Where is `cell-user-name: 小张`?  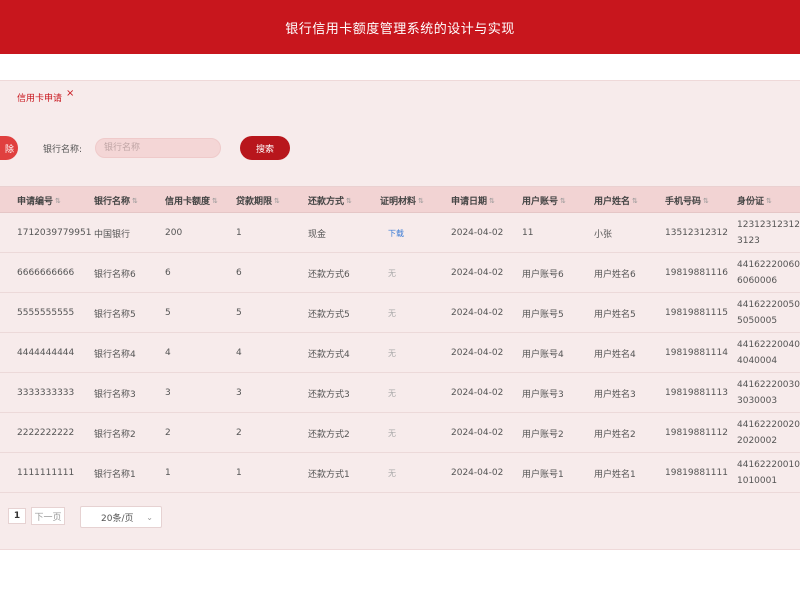
cell-user-name: 小张 is located at coordinates (603, 234).